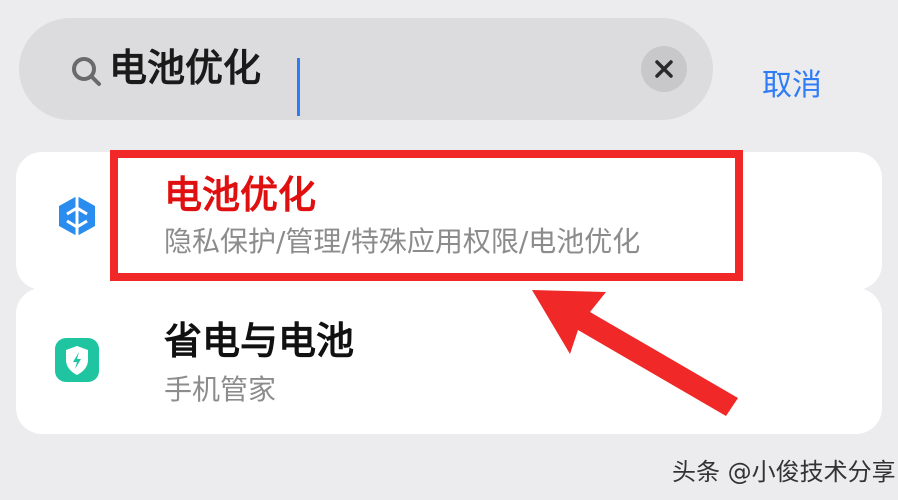 The width and height of the screenshot is (898, 500). I want to click on close-icon, so click(664, 69).